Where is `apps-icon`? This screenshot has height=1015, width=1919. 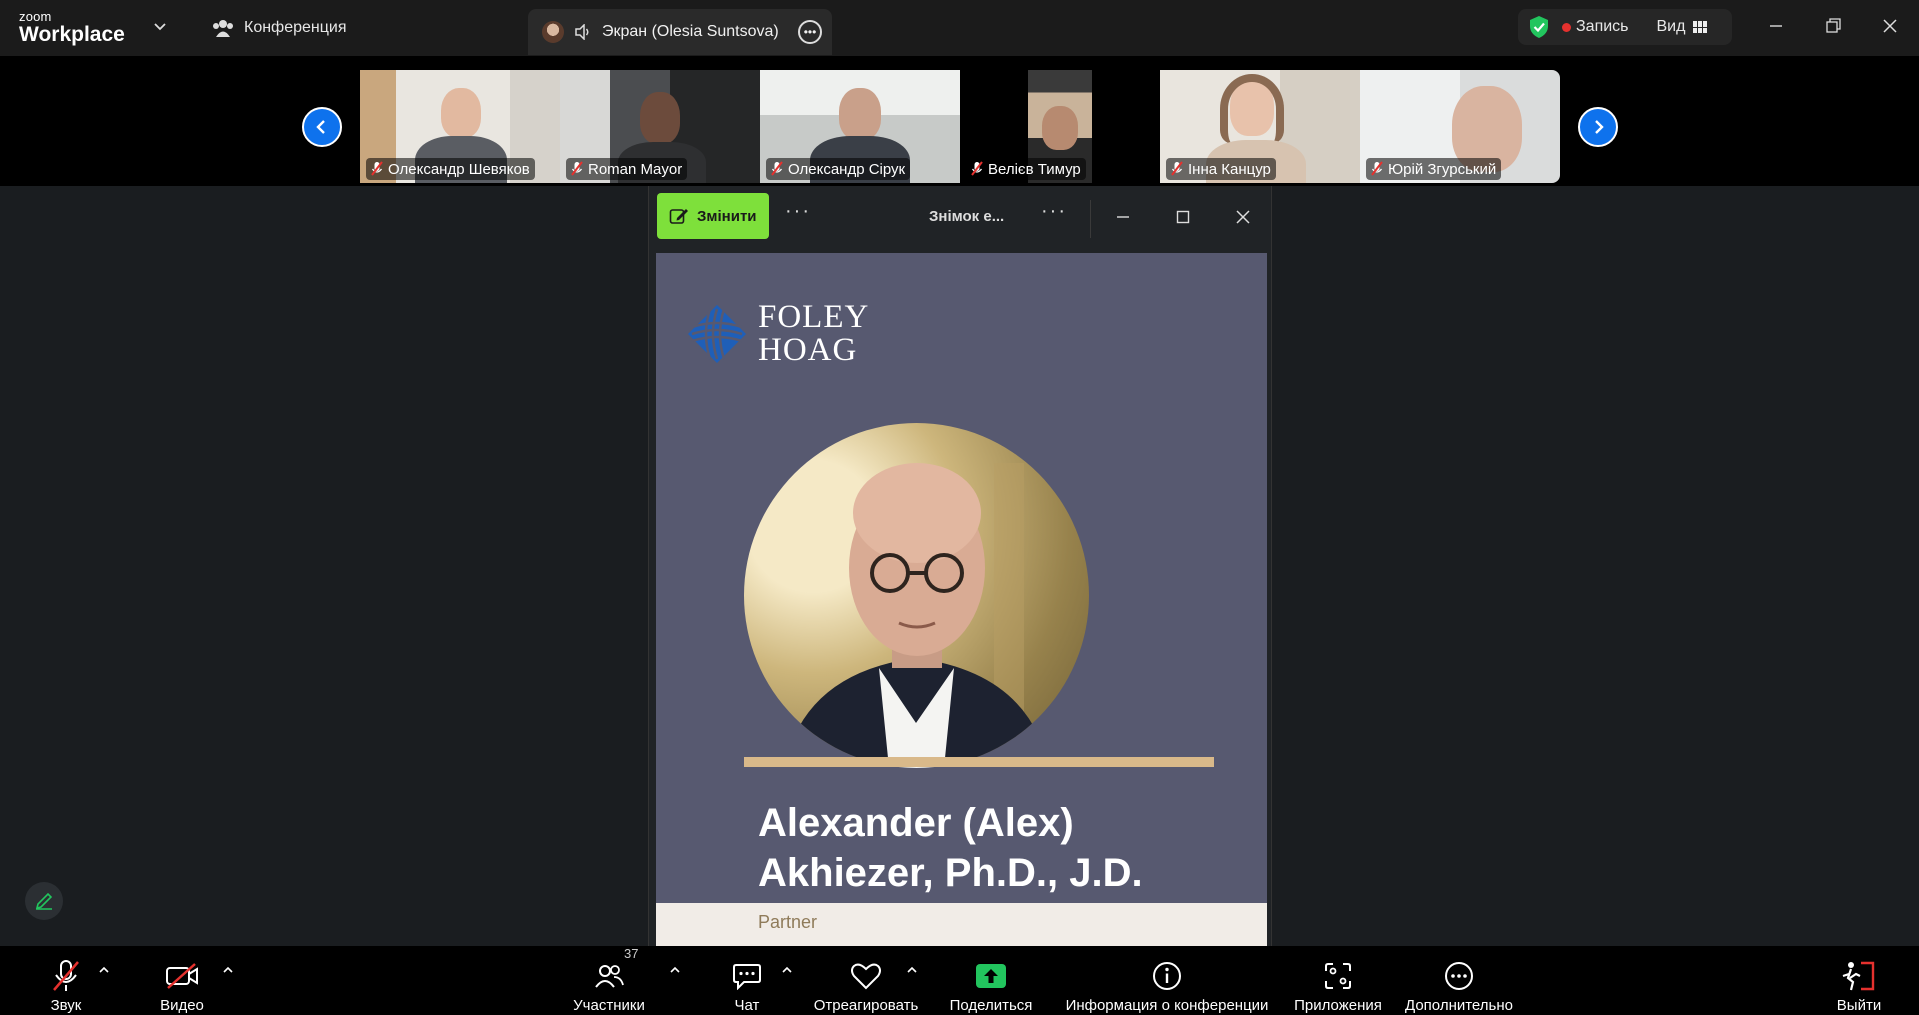 apps-icon is located at coordinates (1338, 976).